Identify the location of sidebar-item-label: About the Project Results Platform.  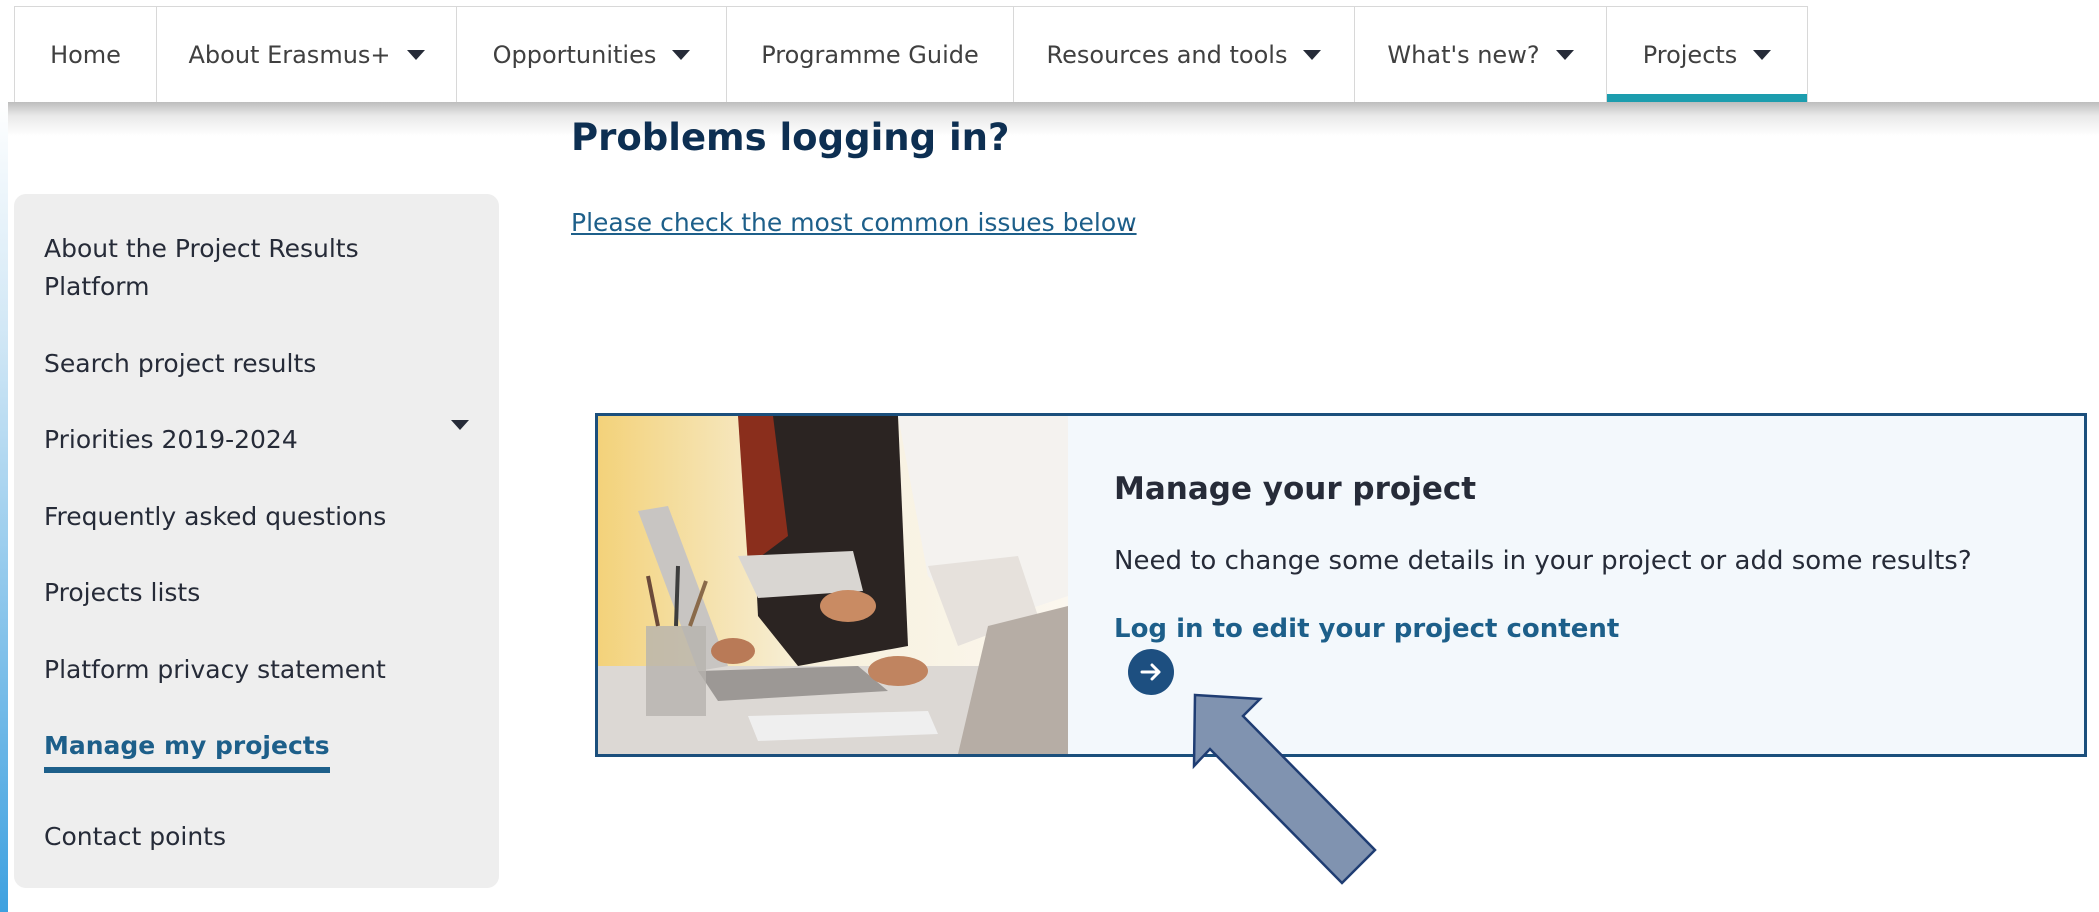
(201, 267).